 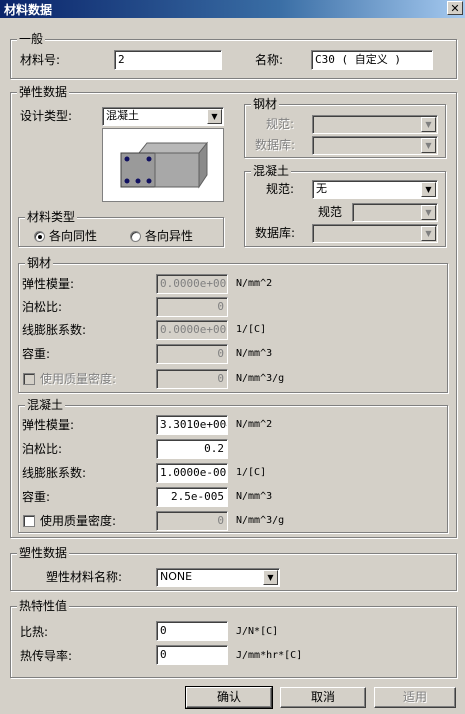 What do you see at coordinates (218, 577) in the screenshot?
I see `plastic-name-select: NONE ▼` at bounding box center [218, 577].